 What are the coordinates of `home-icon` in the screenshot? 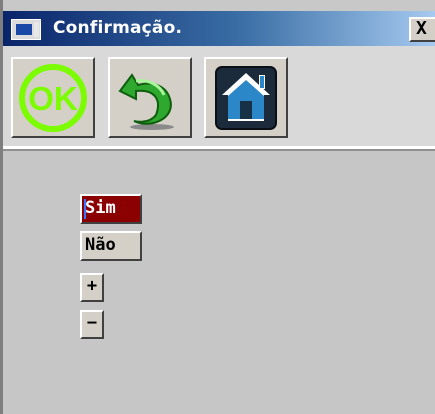 It's located at (246, 98).